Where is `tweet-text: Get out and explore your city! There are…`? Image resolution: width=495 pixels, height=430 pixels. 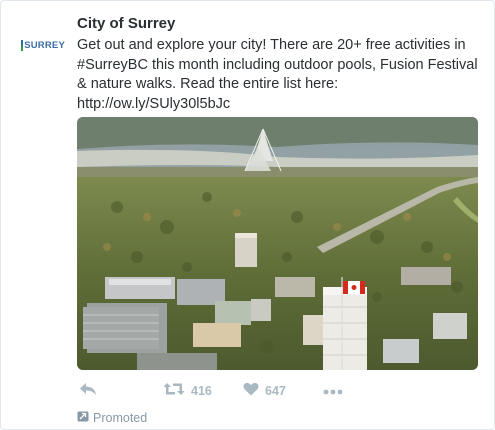
tweet-text: Get out and explore your city! There are… is located at coordinates (277, 74).